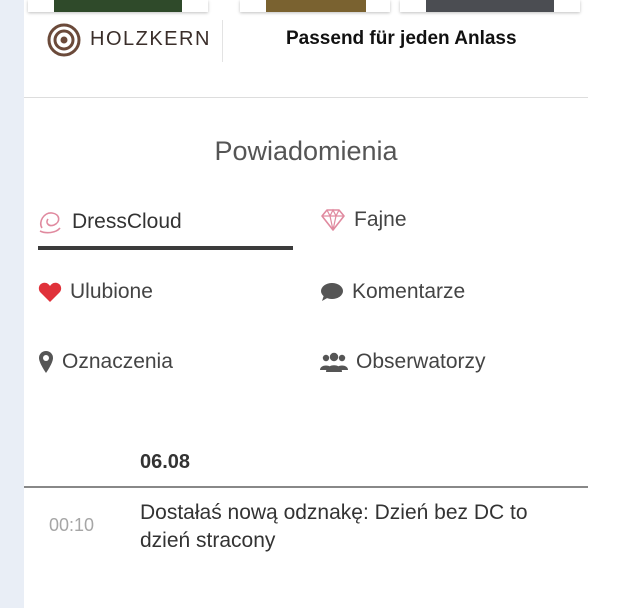  What do you see at coordinates (421, 361) in the screenshot?
I see `filter-label: Obserwatorzy` at bounding box center [421, 361].